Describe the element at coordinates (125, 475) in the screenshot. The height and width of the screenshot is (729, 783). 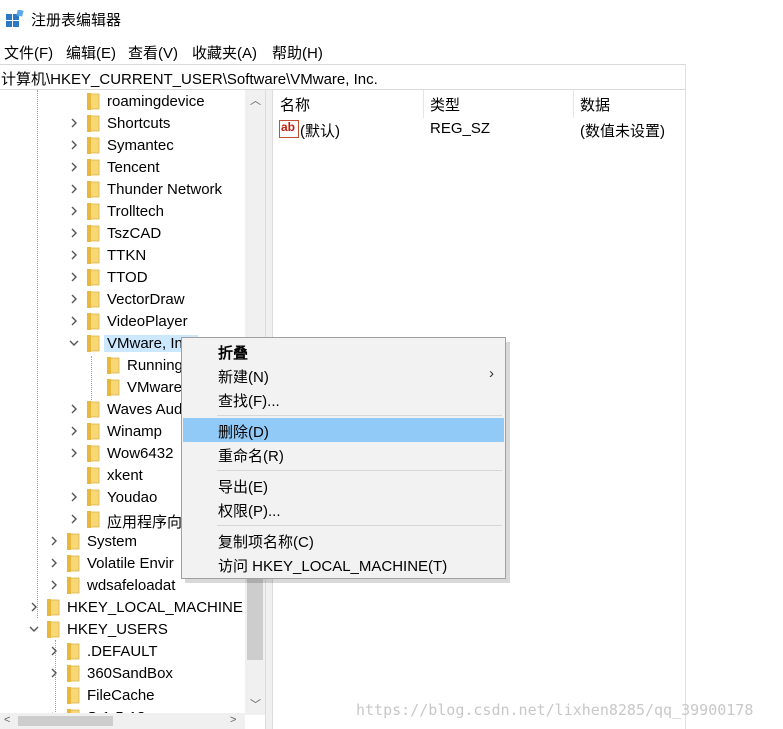
I see `tree-item-label: xkent` at that location.